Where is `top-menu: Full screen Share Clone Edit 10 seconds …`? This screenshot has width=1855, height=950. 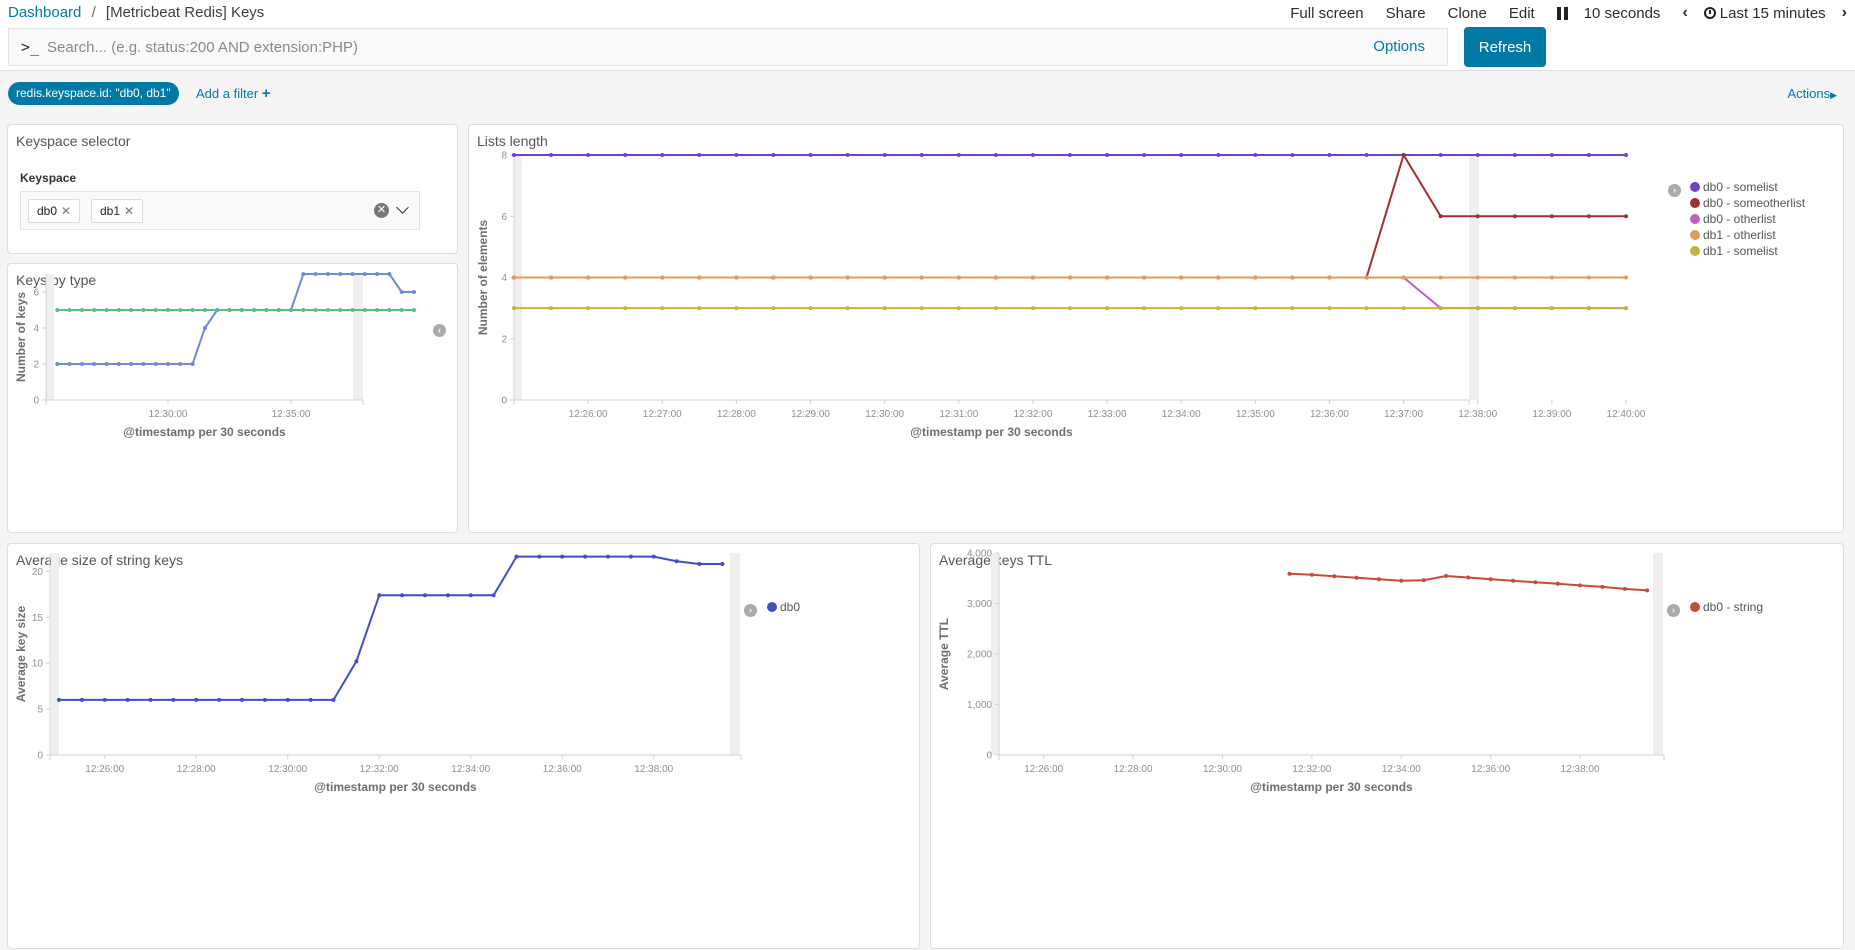 top-menu: Full screen Share Clone Edit 10 seconds … is located at coordinates (1557, 13).